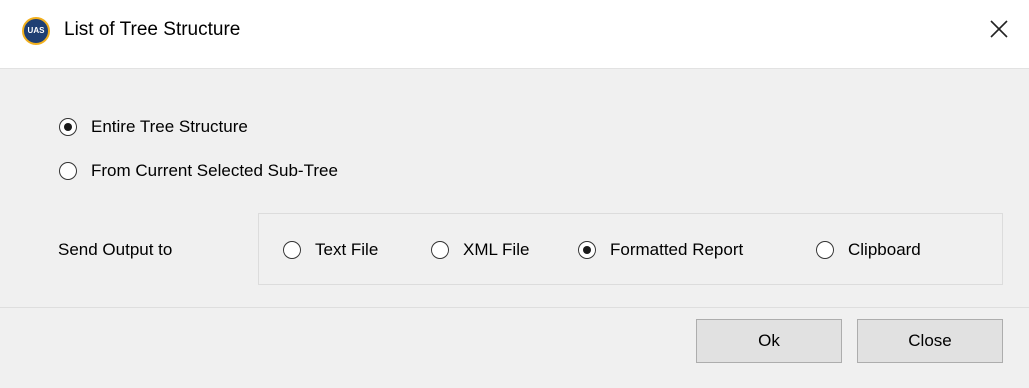  Describe the element at coordinates (115, 249) in the screenshot. I see `send-output-label: Send Output to` at that location.